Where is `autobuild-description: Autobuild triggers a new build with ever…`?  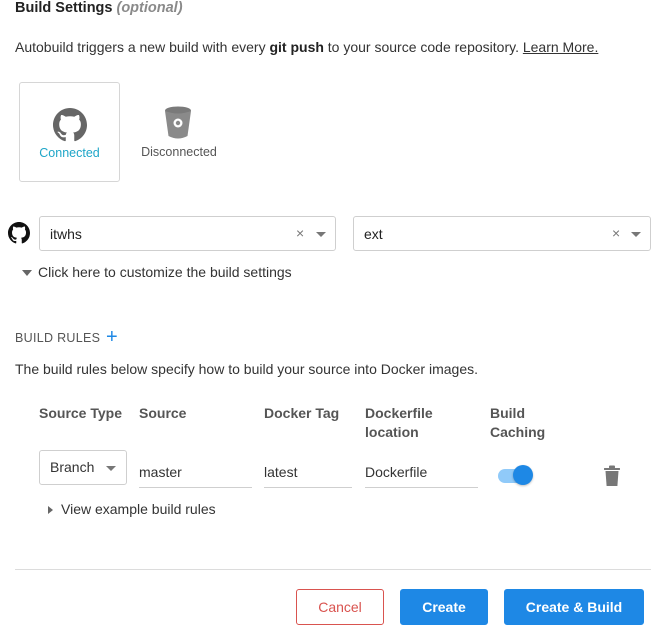 autobuild-description: Autobuild triggers a new build with ever… is located at coordinates (306, 47).